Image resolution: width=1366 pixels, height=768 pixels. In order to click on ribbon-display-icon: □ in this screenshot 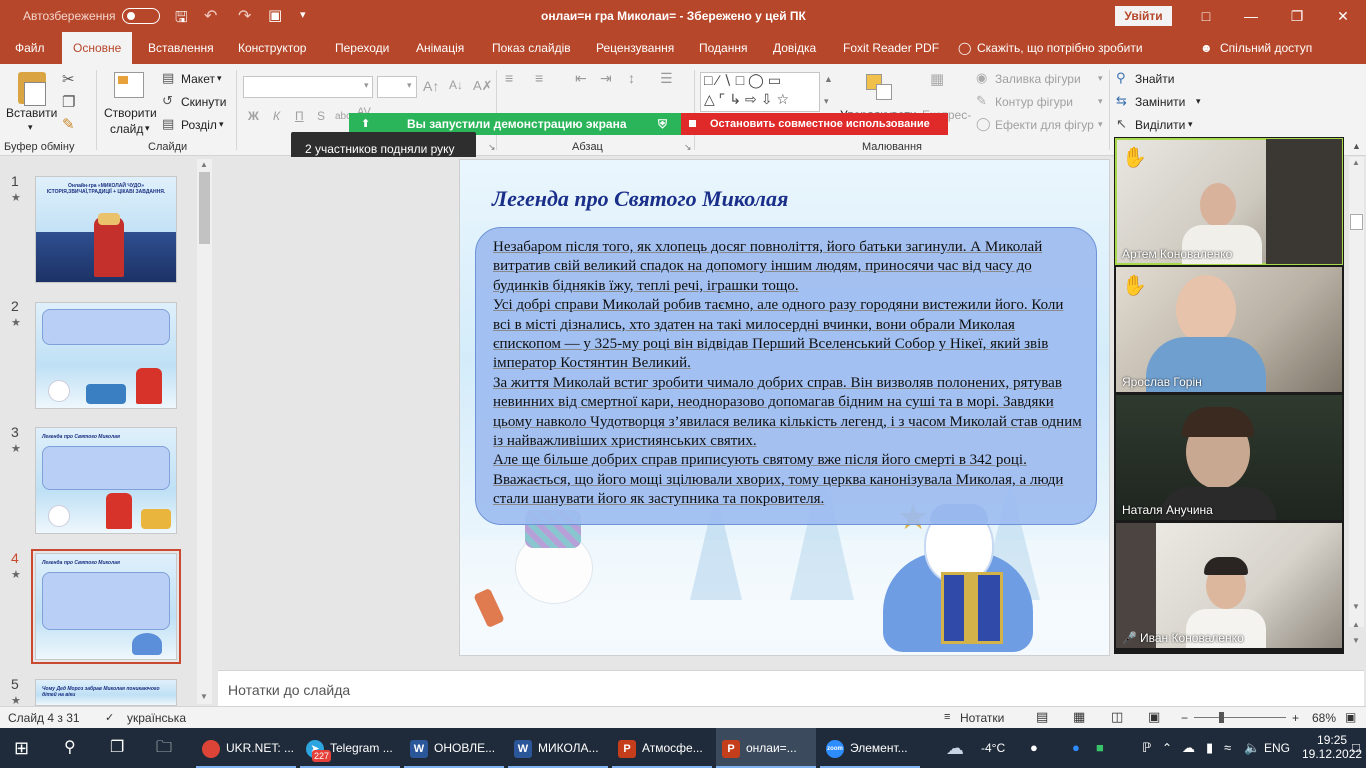, I will do `click(1206, 16)`.